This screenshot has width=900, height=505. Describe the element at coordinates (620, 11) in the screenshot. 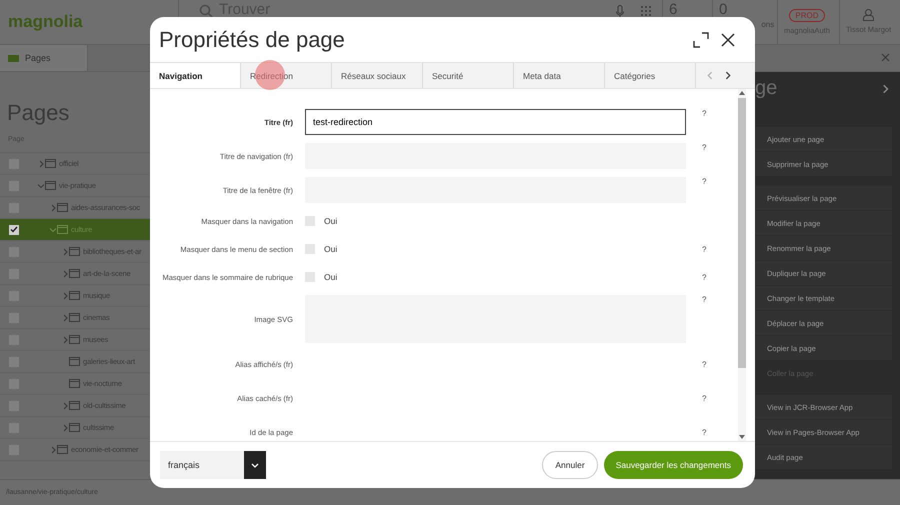

I see `microphone-icon` at that location.